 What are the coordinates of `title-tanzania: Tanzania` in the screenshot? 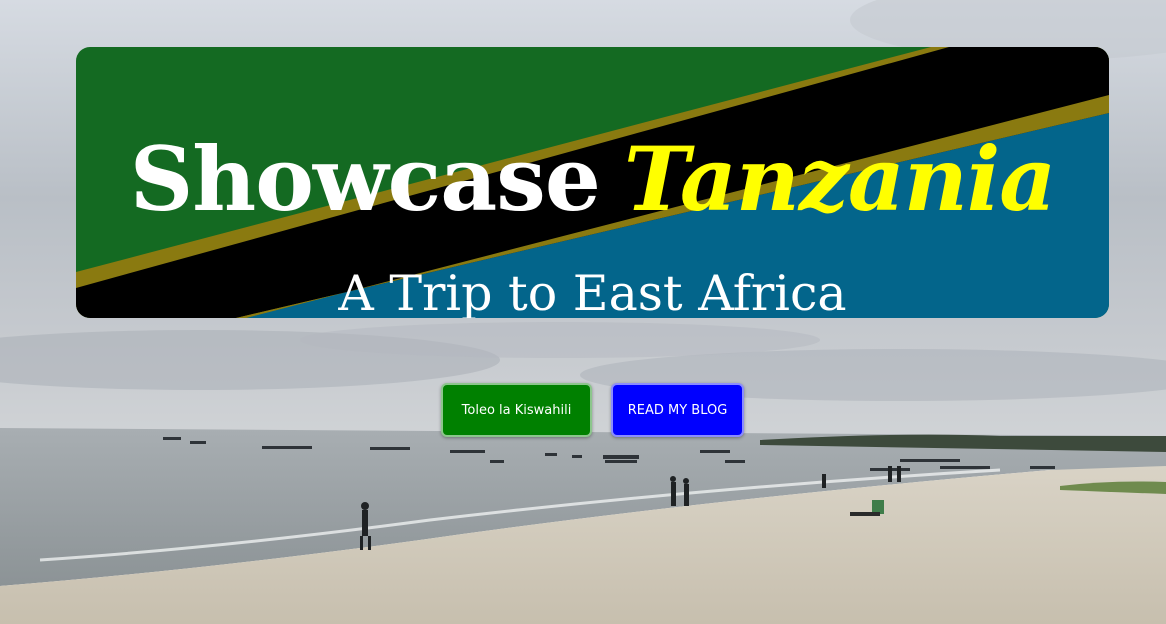 It's located at (839, 179).